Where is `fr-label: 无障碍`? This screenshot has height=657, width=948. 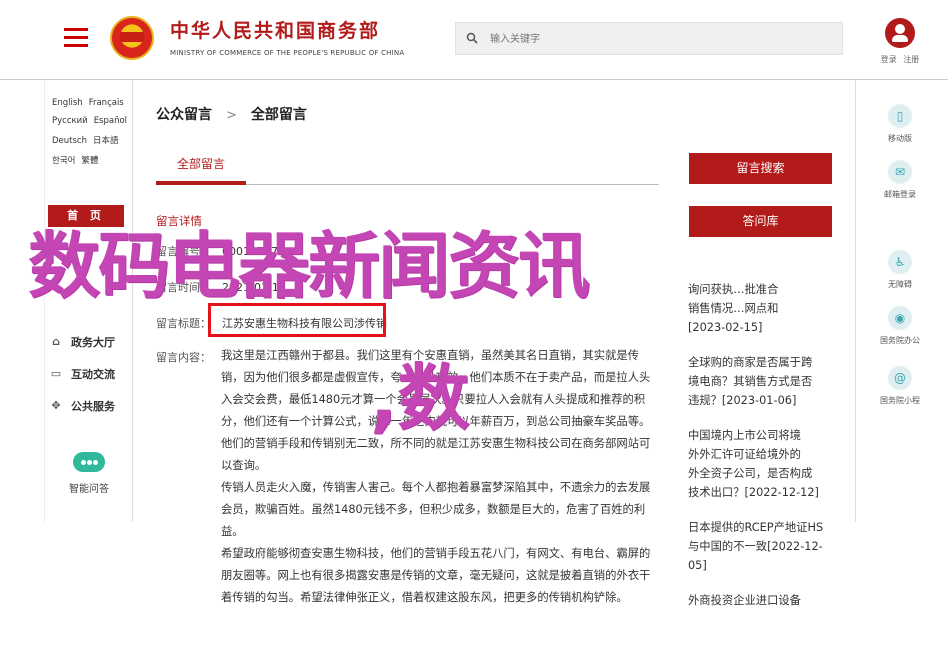 fr-label: 无障碍 is located at coordinates (900, 284).